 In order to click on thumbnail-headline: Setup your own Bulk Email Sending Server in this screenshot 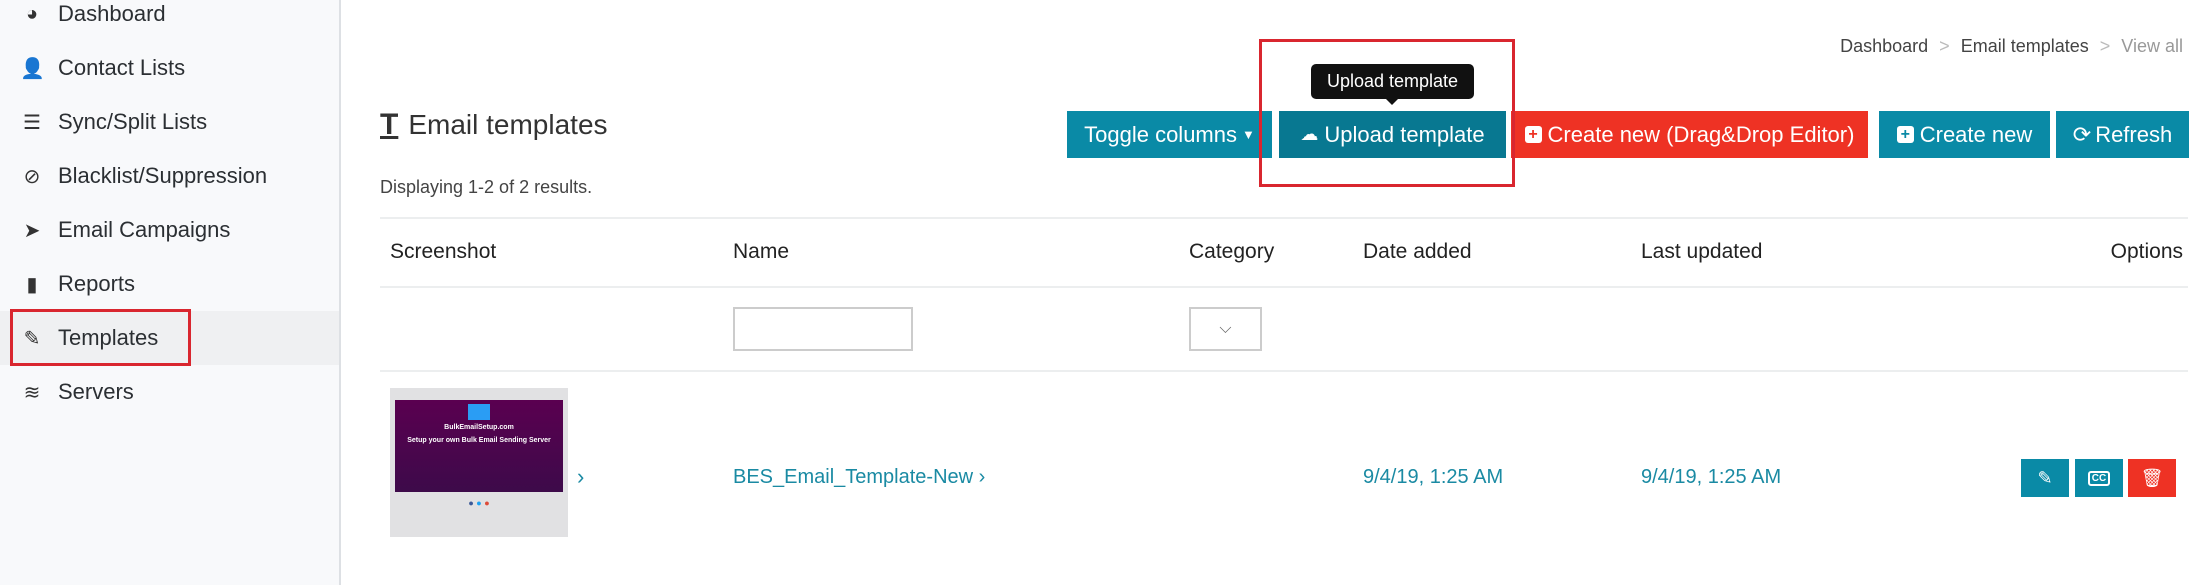, I will do `click(479, 440)`.